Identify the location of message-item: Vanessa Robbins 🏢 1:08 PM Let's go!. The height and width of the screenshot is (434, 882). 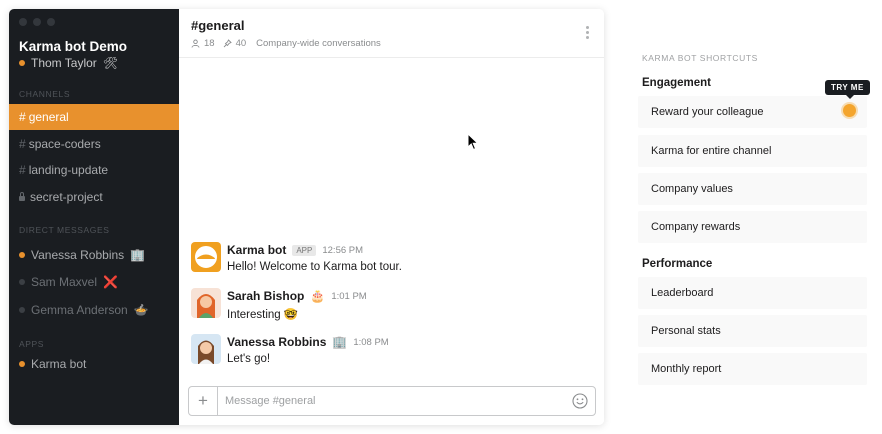
(391, 354).